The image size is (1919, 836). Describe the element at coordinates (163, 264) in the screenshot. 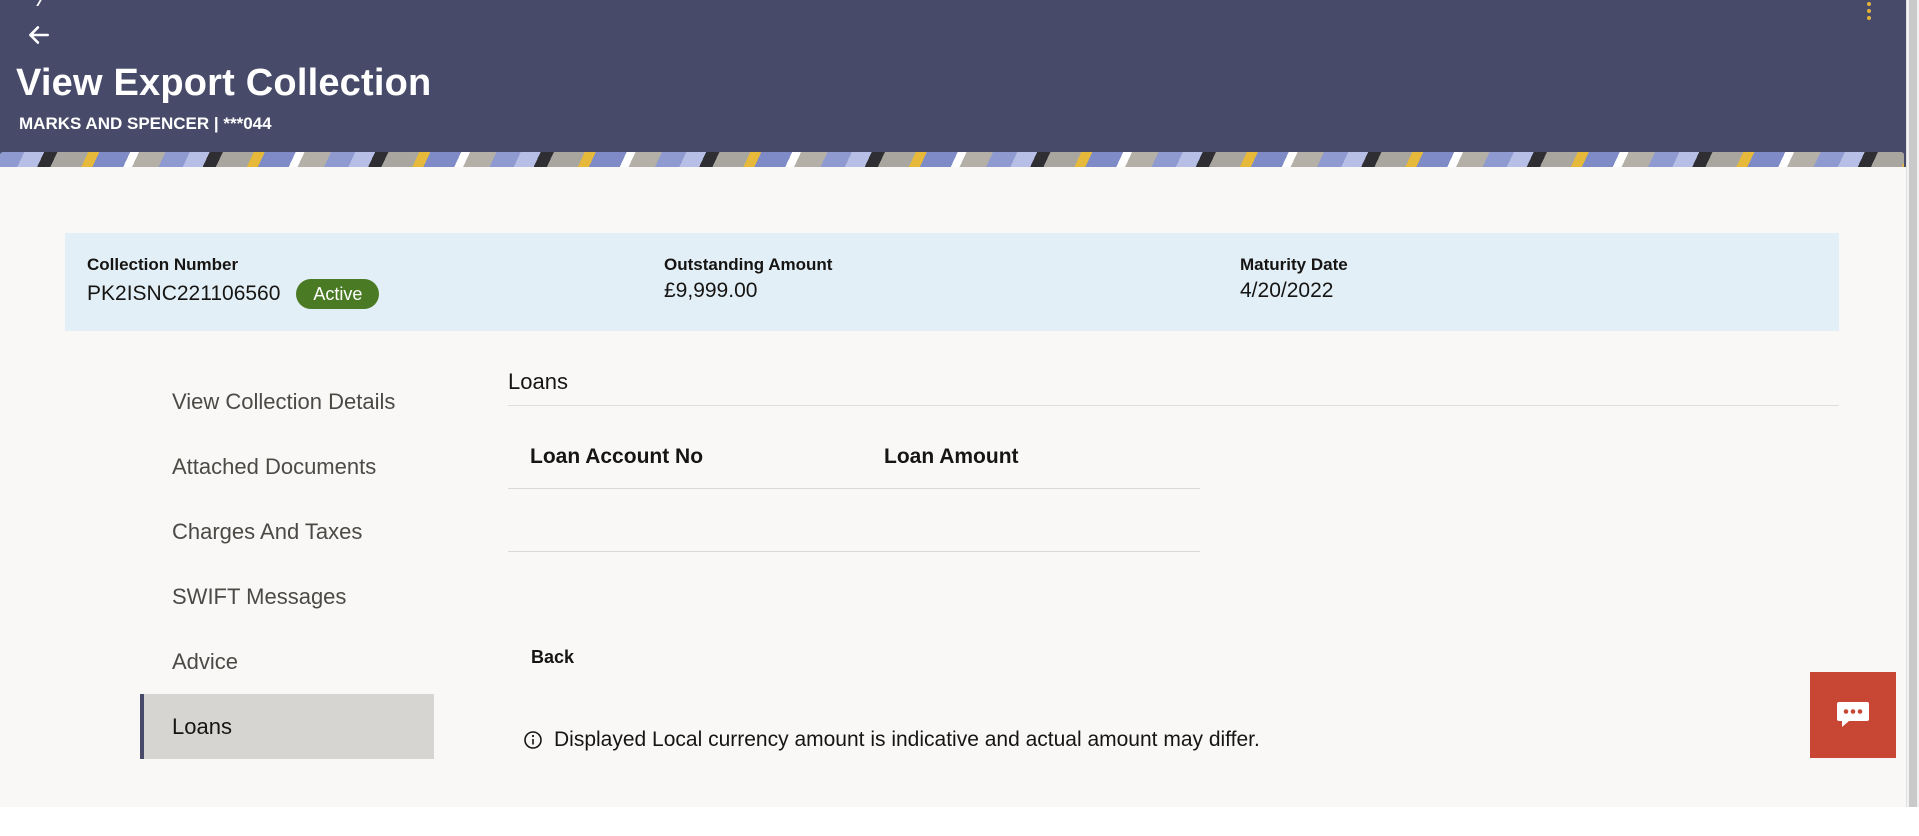

I see `collection-number-label: Collection Number` at that location.